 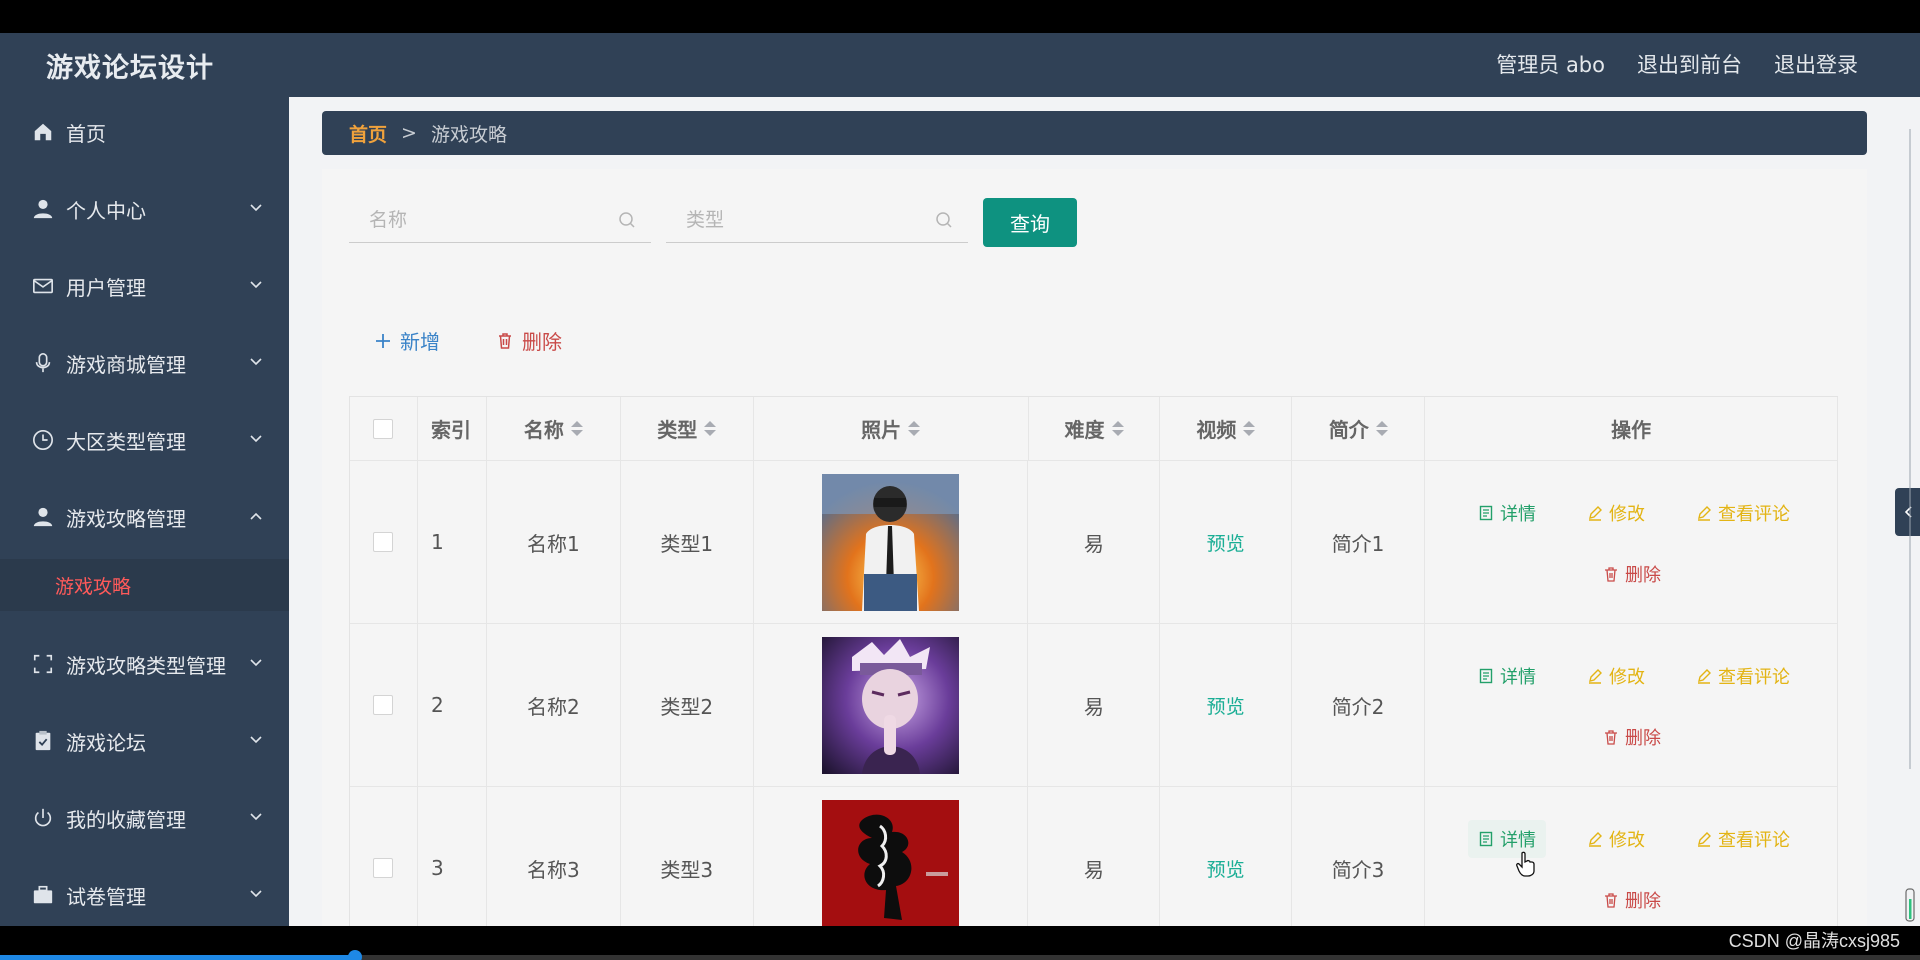 What do you see at coordinates (144, 132) in the screenshot?
I see `sidebar-item-home: 首页` at bounding box center [144, 132].